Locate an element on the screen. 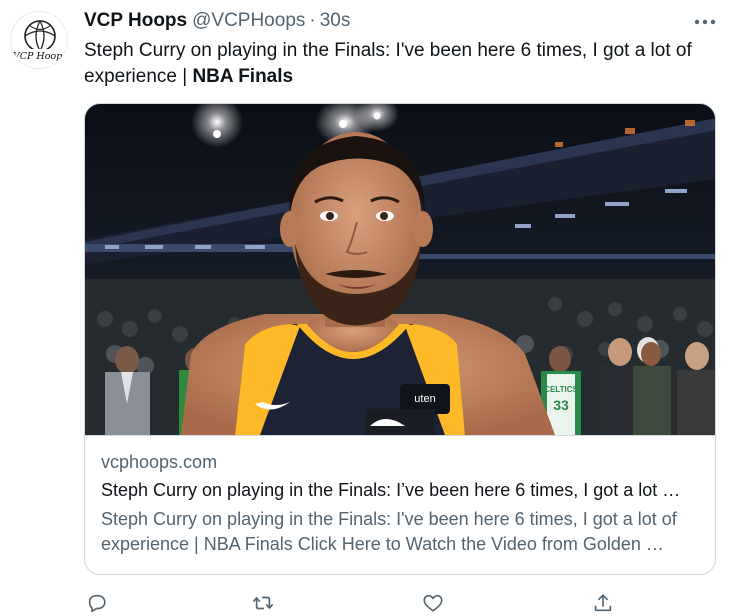 The height and width of the screenshot is (616, 753). tweet-text-bold: NBA Finals is located at coordinates (243, 76).